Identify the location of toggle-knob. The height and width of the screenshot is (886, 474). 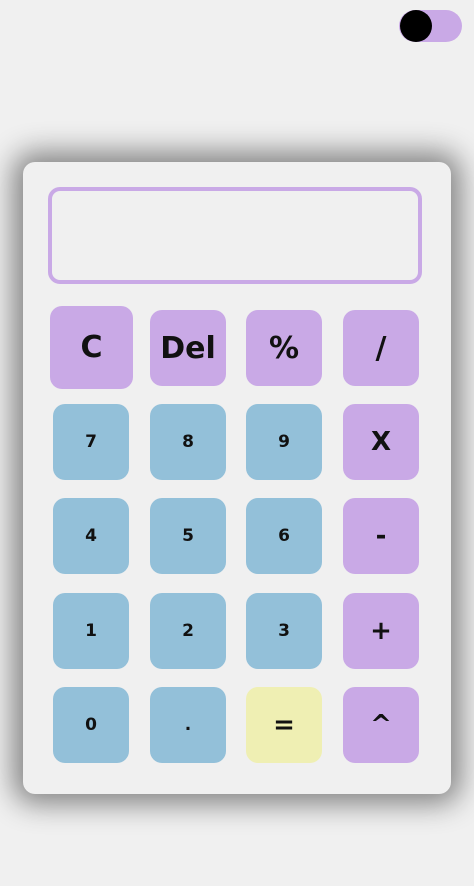
(416, 26).